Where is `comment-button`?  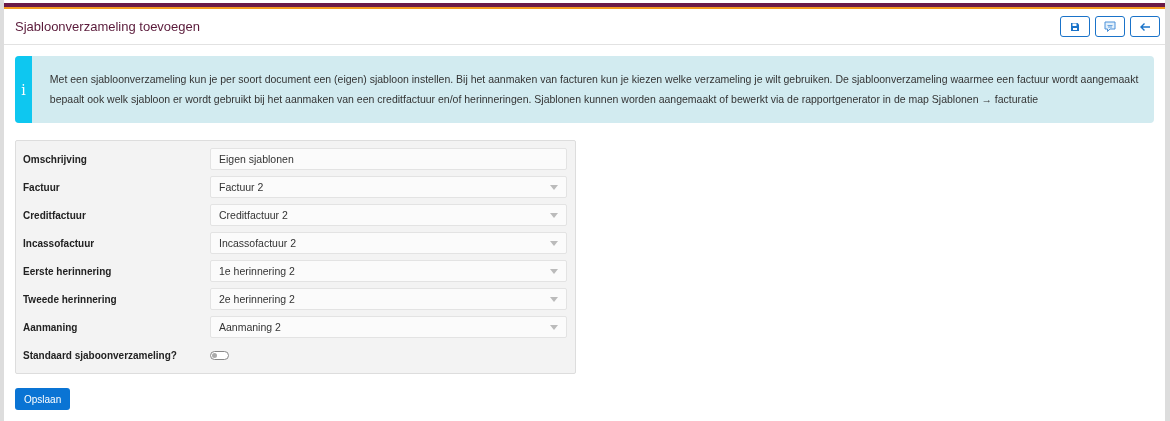 comment-button is located at coordinates (1110, 26).